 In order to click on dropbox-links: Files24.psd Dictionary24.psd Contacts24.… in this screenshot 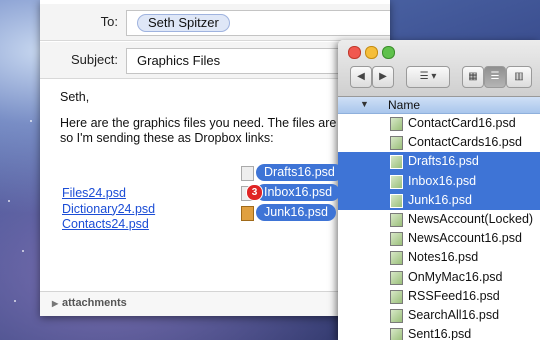, I will do `click(108, 209)`.